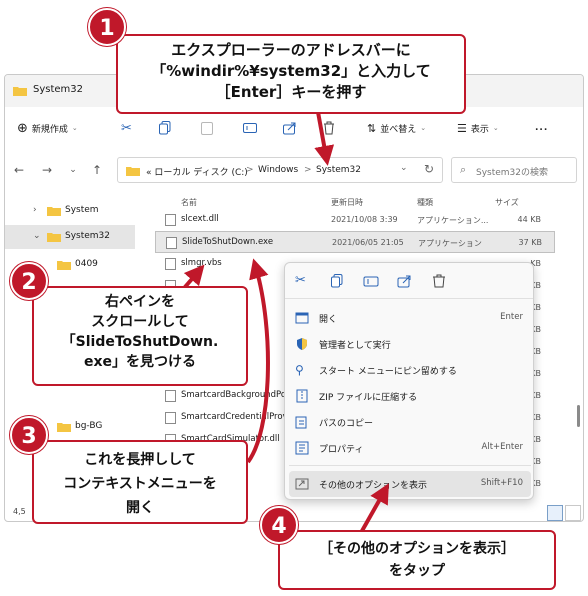 This screenshot has width=588, height=596. I want to click on menu-item-label: ZIP ファイルに圧縮する, so click(368, 398).